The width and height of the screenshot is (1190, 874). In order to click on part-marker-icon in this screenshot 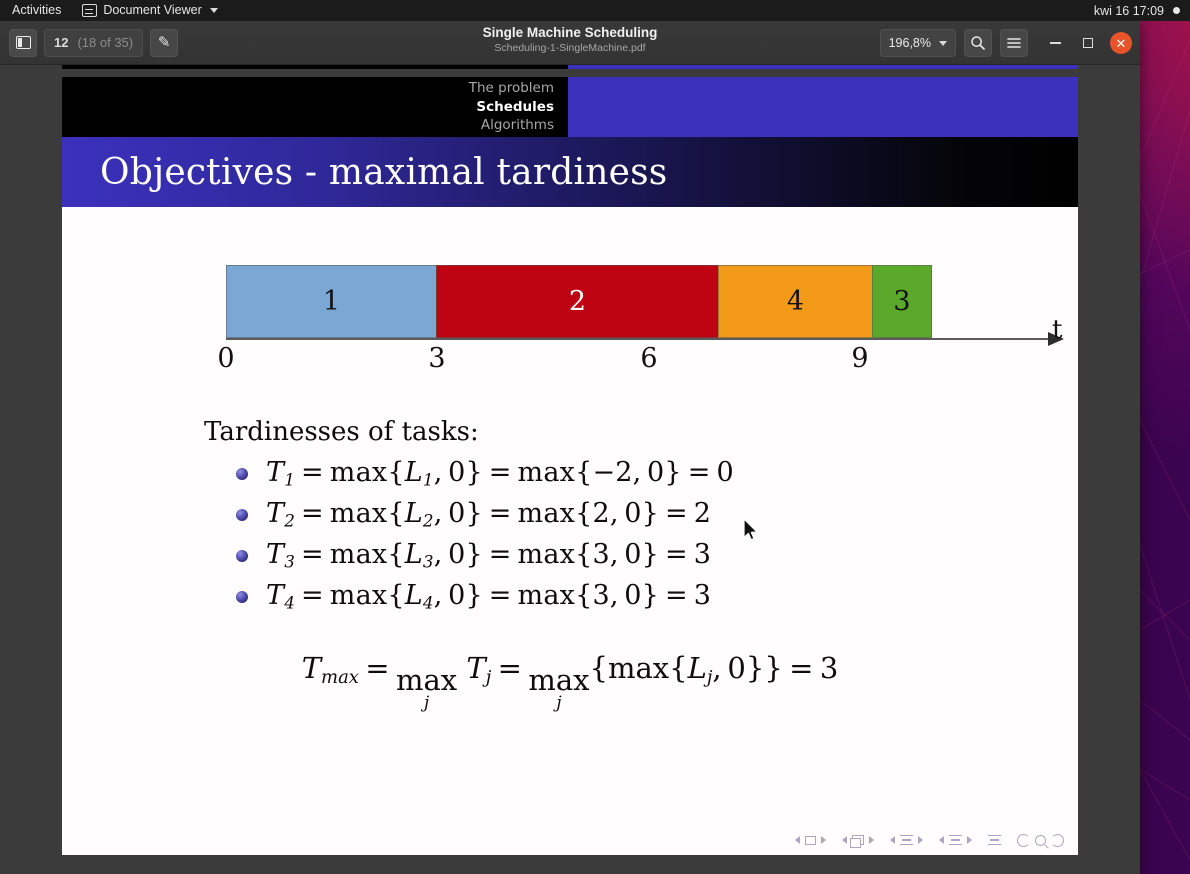, I will do `click(955, 840)`.